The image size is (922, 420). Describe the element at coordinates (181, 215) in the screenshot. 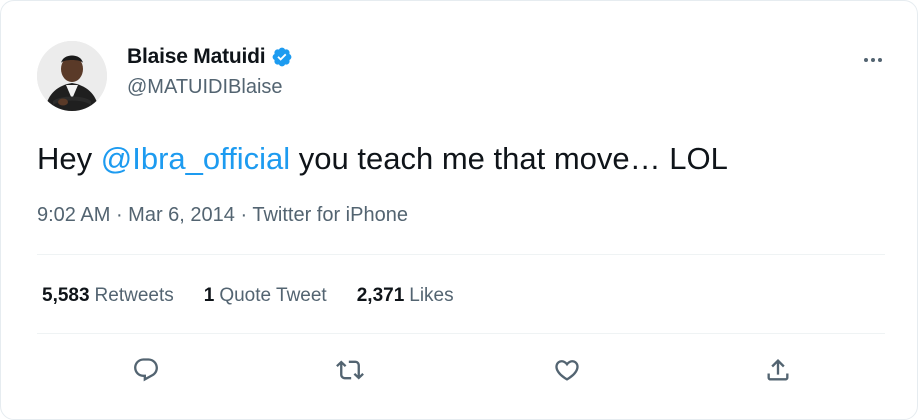

I see `tweet-date: Mar 6, 2014` at that location.